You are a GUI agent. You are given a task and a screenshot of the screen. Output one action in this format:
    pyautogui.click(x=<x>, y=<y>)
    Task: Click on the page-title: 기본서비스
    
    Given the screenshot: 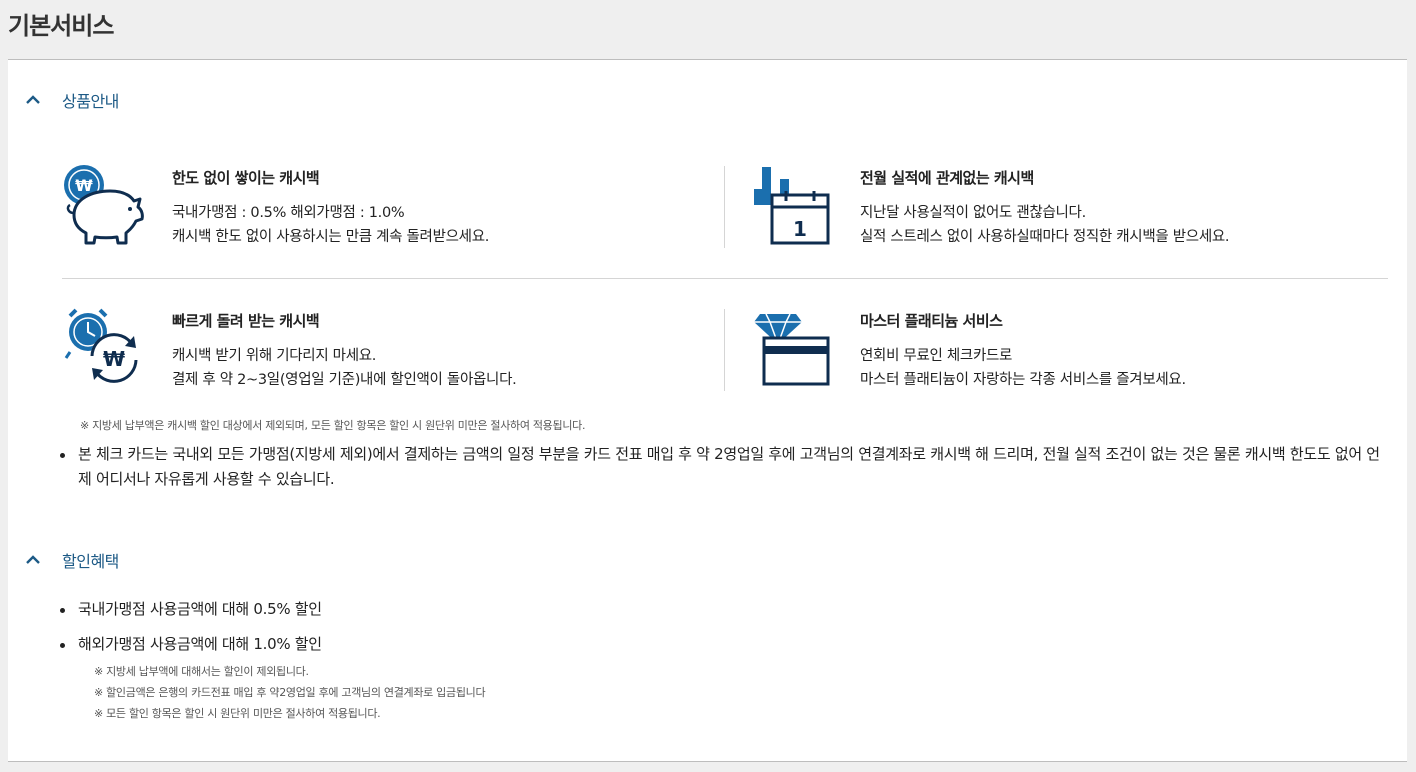 What is the action you would take?
    pyautogui.click(x=61, y=26)
    